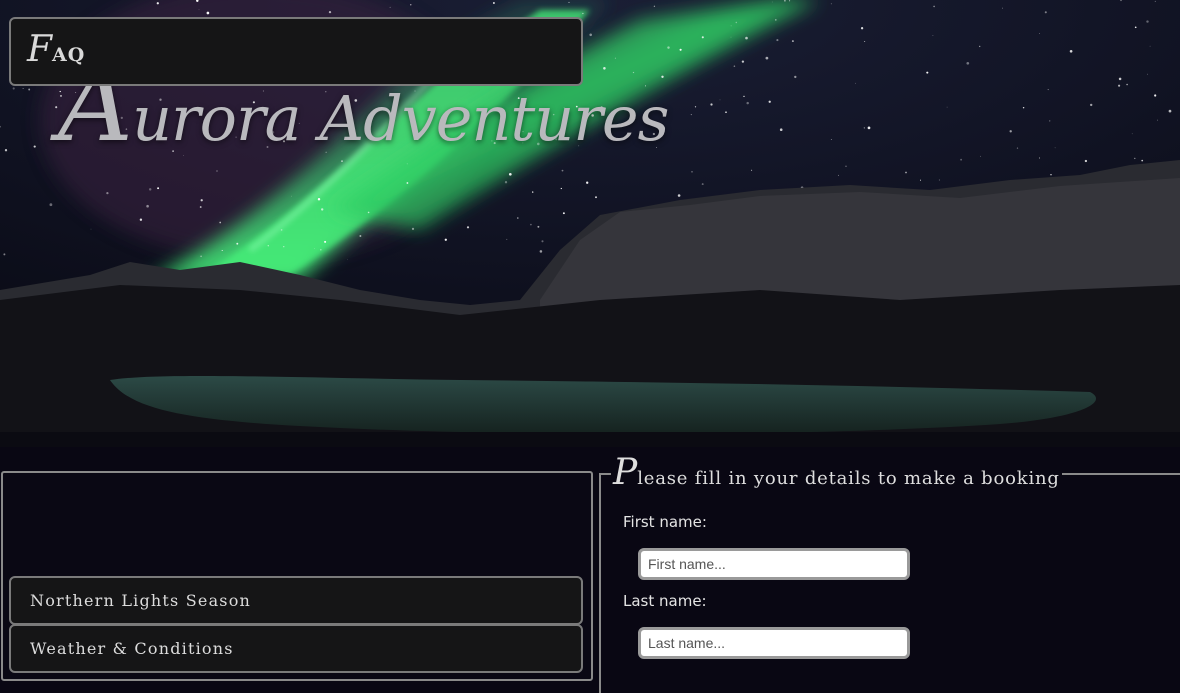  What do you see at coordinates (774, 564) in the screenshot?
I see `first-name-input` at bounding box center [774, 564].